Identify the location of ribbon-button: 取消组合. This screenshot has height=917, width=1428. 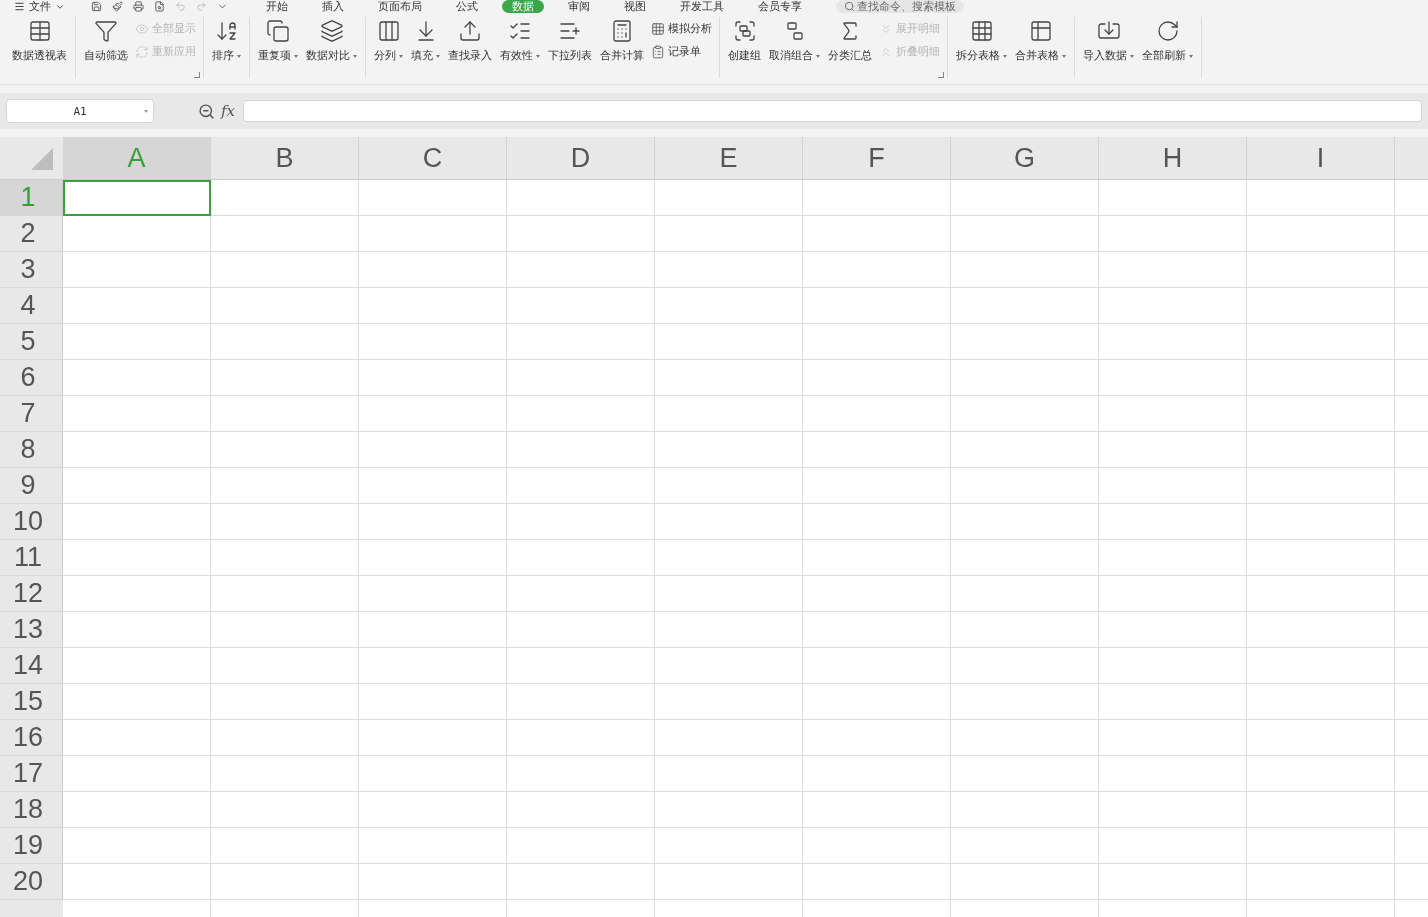
(794, 41).